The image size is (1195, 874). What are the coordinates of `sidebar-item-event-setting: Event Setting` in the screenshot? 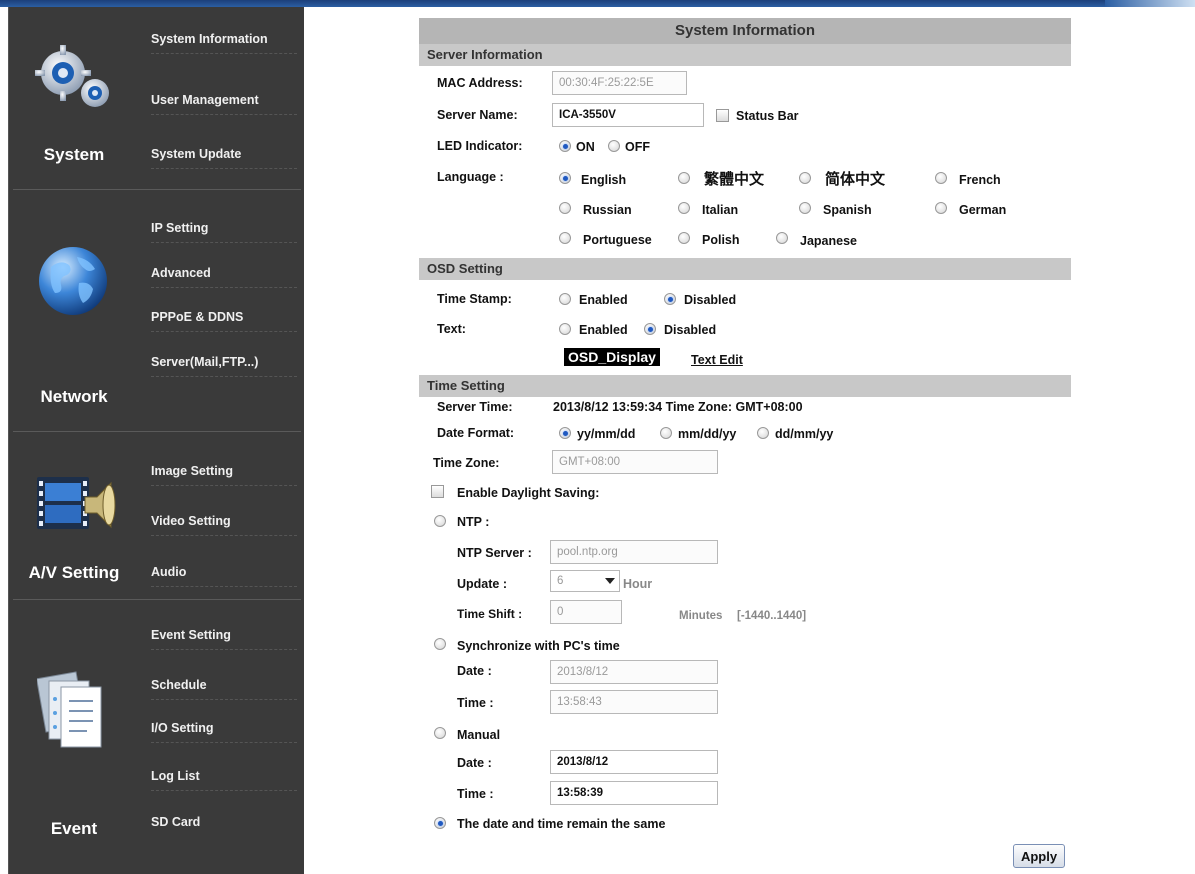 It's located at (224, 635).